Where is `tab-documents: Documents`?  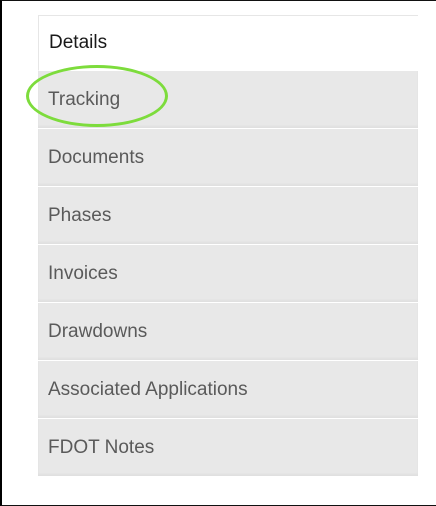 tab-documents: Documents is located at coordinates (228, 158).